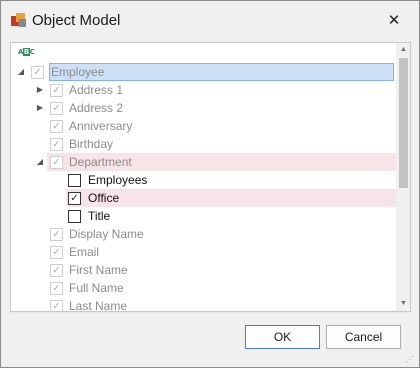 The image size is (420, 368). What do you see at coordinates (99, 216) in the screenshot?
I see `row-label: Title` at bounding box center [99, 216].